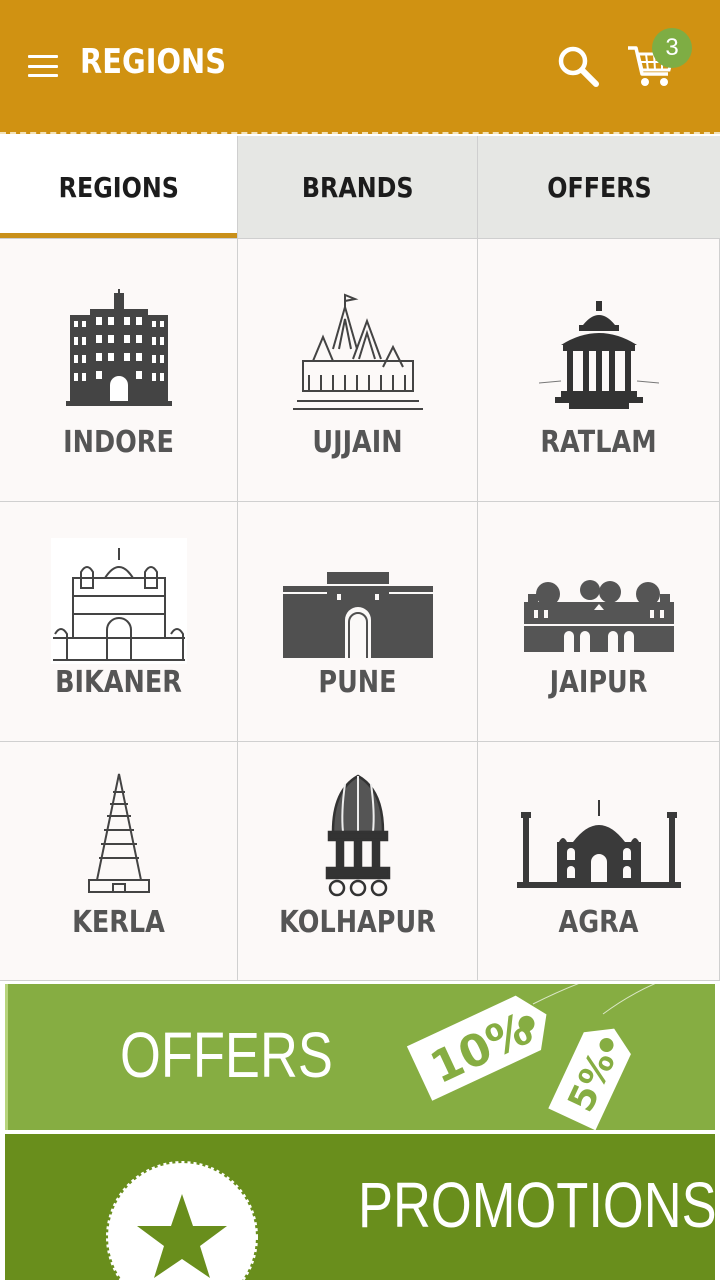  I want to click on trees-palace-icon, so click(598, 616).